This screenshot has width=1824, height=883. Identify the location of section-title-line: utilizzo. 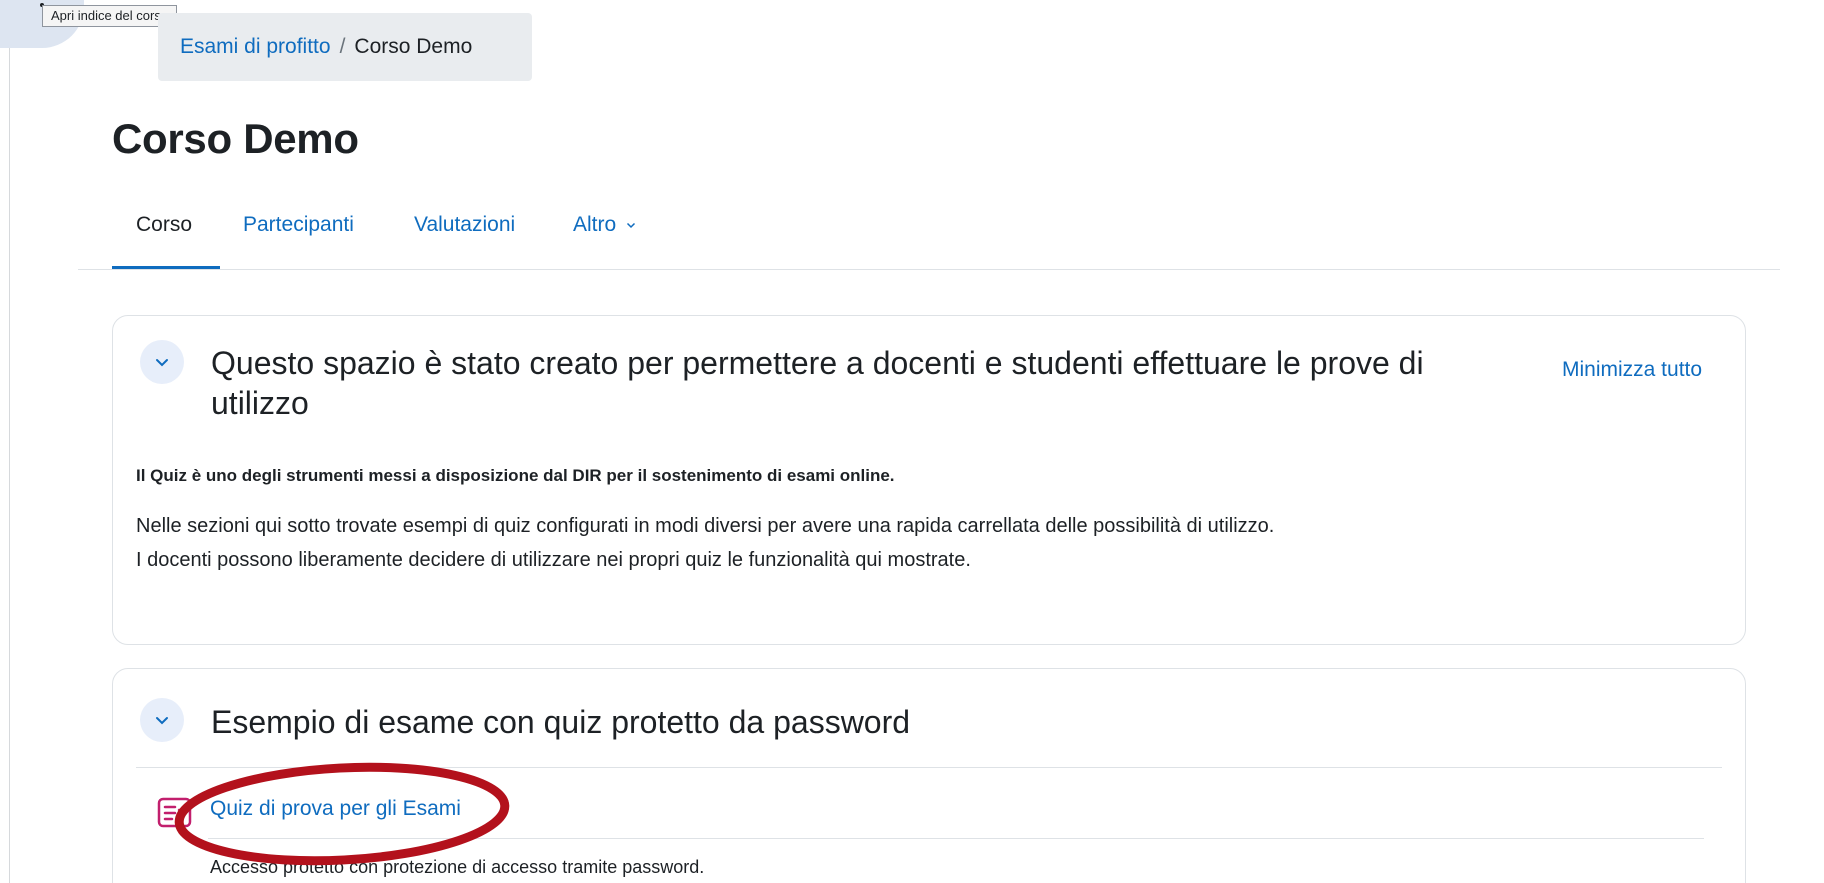
(260, 403).